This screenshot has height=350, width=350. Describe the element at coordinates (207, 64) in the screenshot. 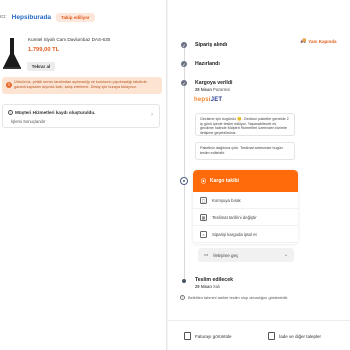

I see `step-prepared: Hazırlandı` at that location.